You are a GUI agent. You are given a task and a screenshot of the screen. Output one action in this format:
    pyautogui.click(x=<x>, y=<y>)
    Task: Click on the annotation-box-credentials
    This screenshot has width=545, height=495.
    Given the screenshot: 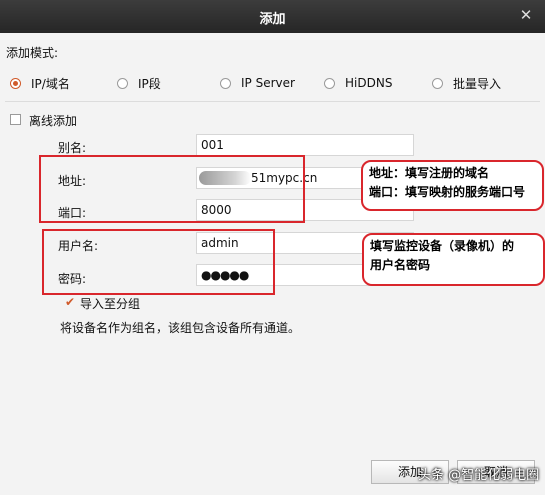 What is the action you would take?
    pyautogui.click(x=158, y=262)
    